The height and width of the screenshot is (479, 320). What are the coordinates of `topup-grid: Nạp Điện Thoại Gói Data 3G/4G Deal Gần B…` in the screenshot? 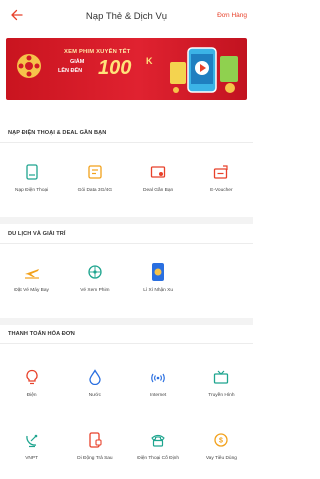 It's located at (126, 178).